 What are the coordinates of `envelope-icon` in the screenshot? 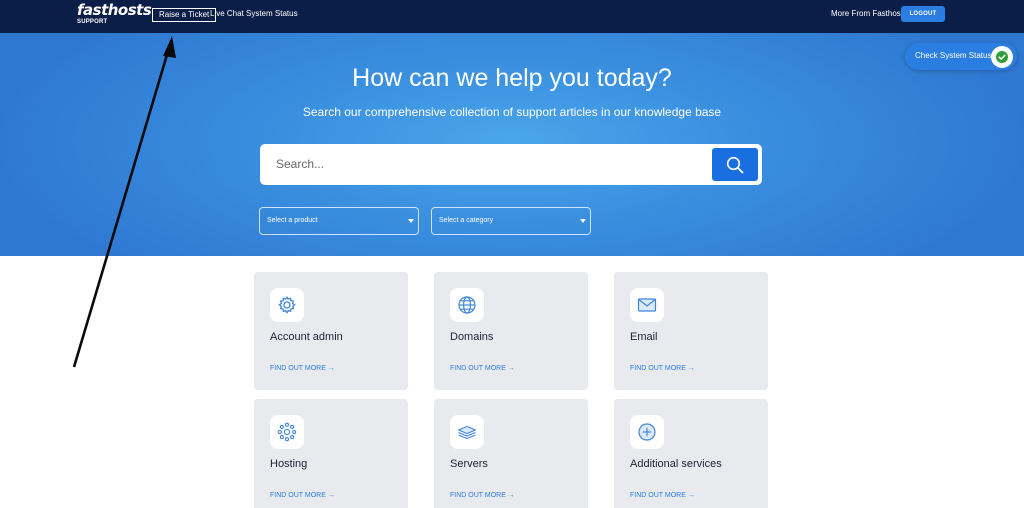 It's located at (647, 305).